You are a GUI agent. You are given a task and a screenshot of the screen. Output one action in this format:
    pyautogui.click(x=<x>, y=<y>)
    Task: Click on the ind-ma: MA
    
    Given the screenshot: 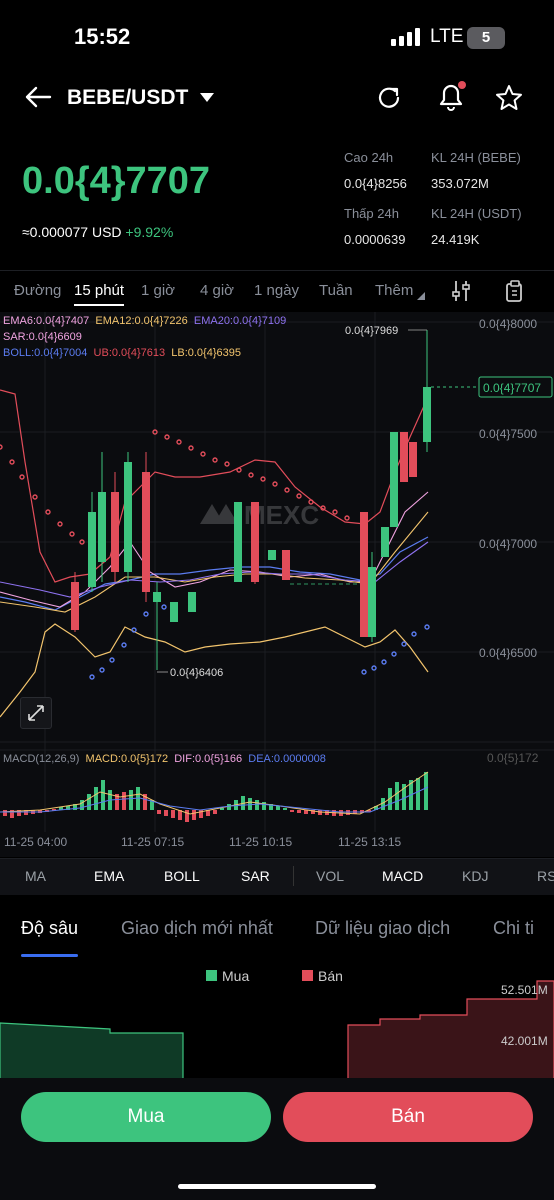 What is the action you would take?
    pyautogui.click(x=35, y=876)
    